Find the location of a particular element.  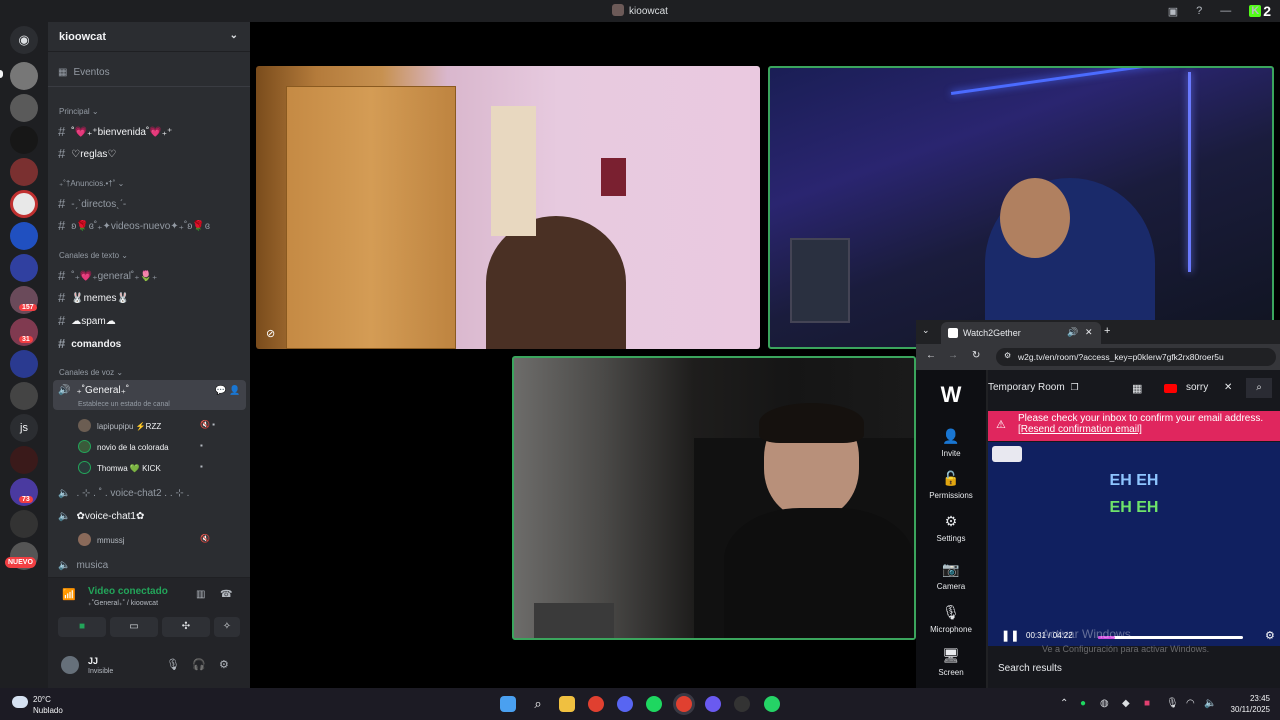

tab-menu-icon: ⌄ is located at coordinates (926, 330).